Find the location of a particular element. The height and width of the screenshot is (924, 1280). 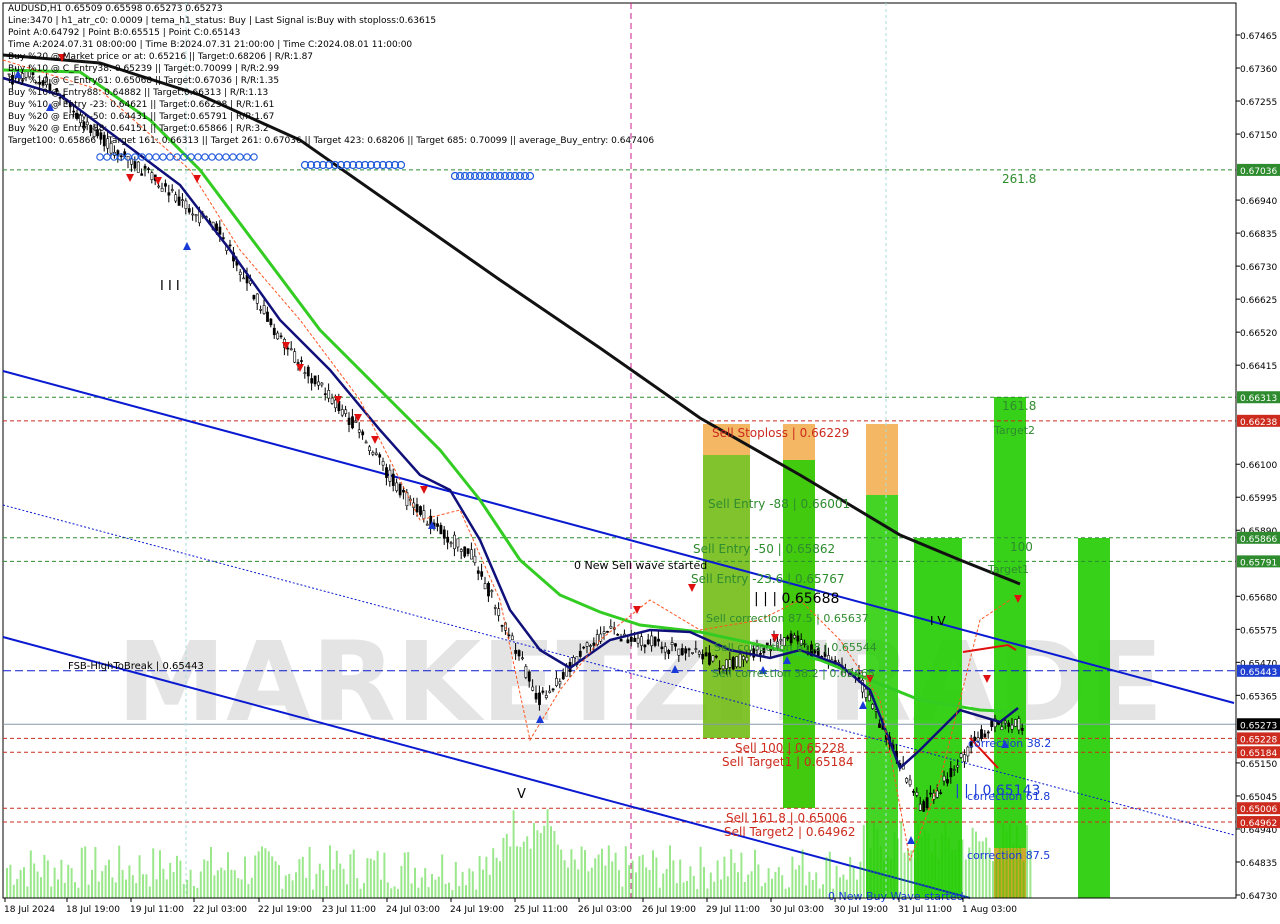

price-tick-label: 0.65045 is located at coordinates (1258, 798).